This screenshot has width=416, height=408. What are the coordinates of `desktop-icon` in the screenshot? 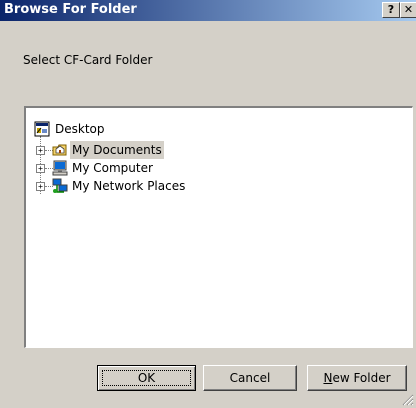 It's located at (42, 129).